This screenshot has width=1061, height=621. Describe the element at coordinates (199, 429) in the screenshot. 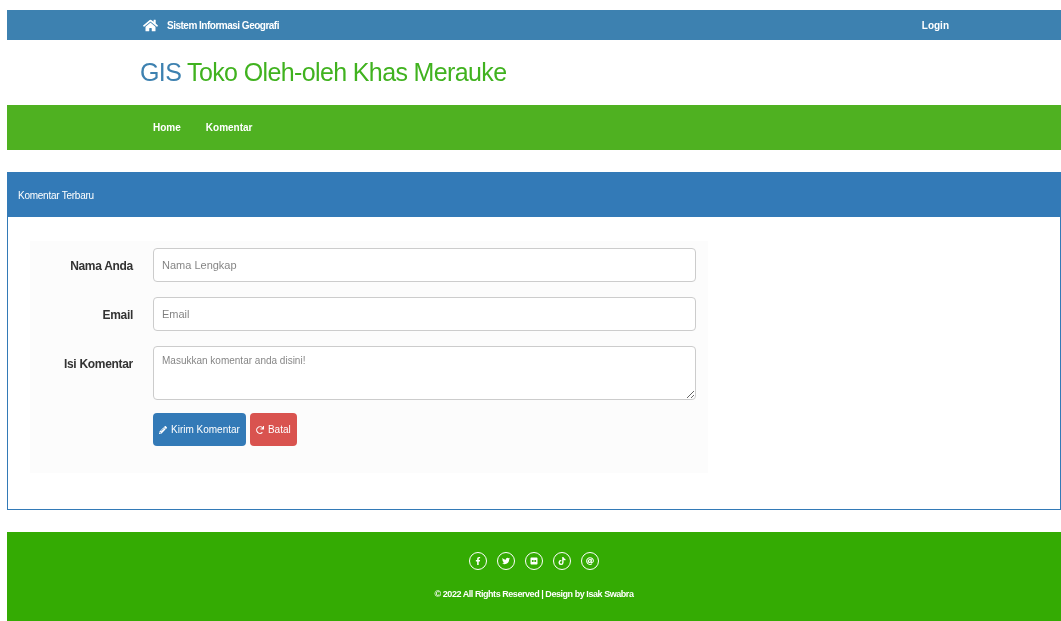

I see `submit-button: Kirim Komentar` at that location.